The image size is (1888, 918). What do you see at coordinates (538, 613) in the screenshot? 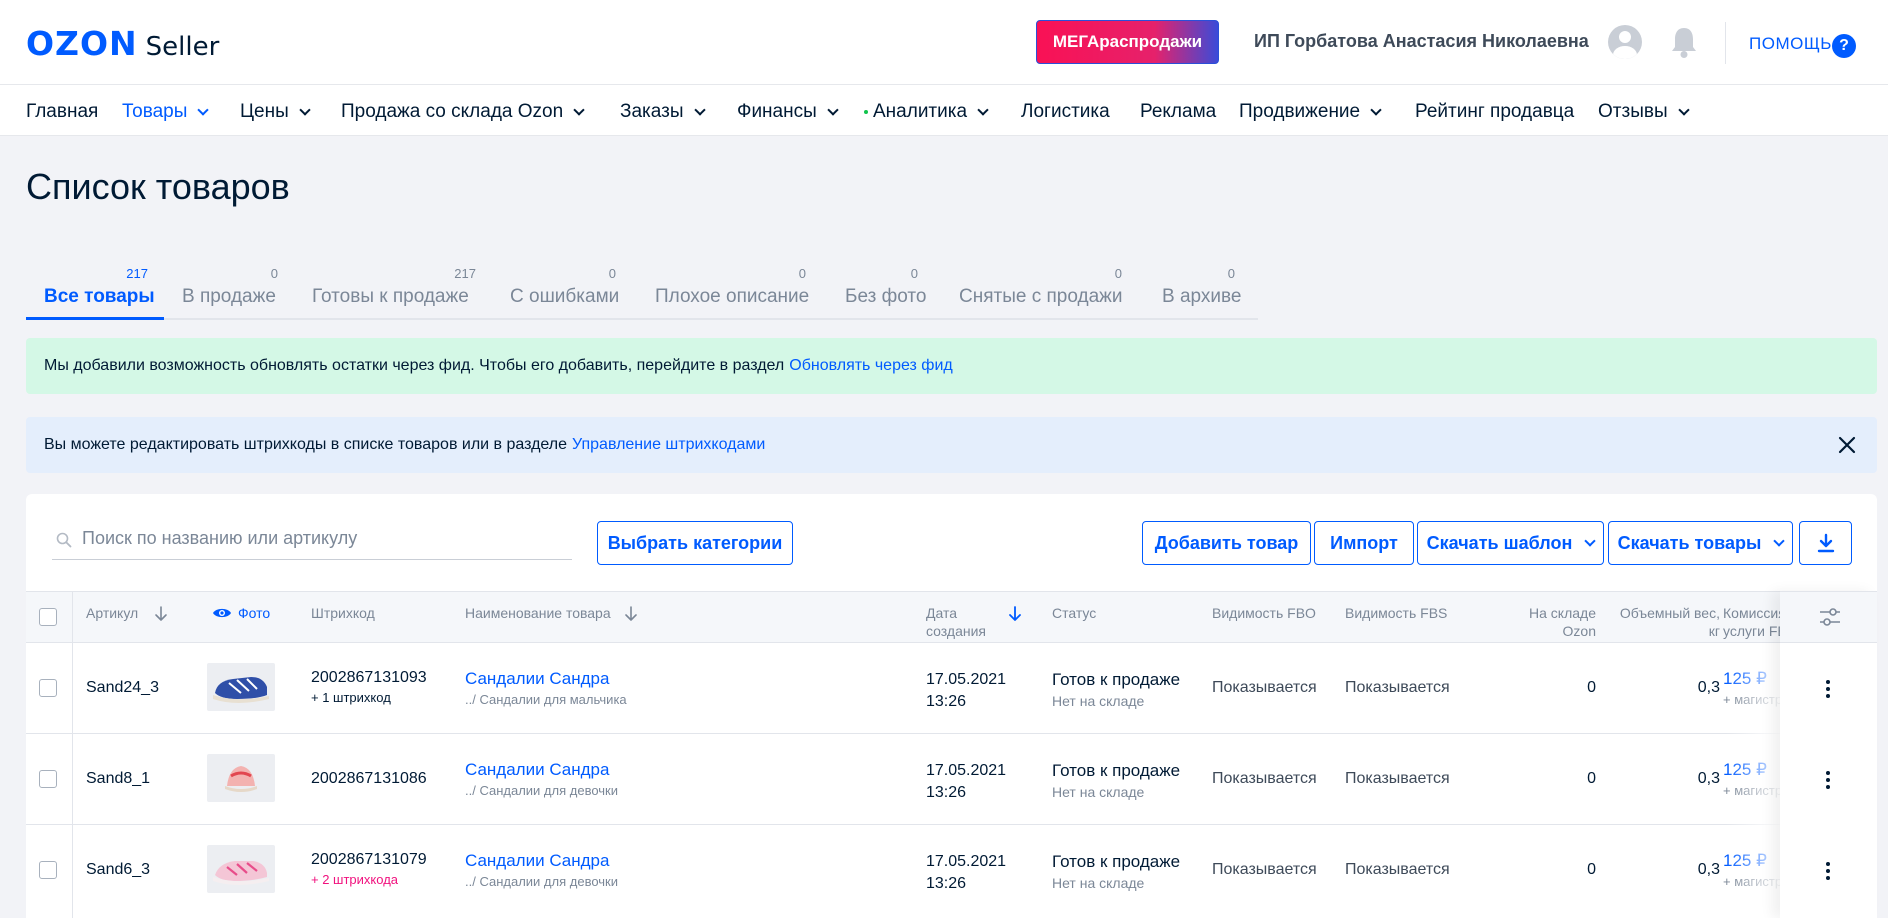
I see `column-name: Наименование товара` at bounding box center [538, 613].